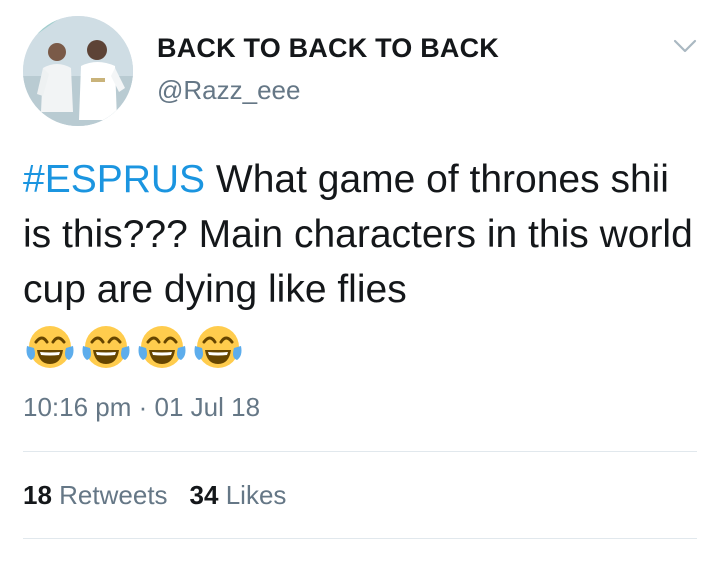  Describe the element at coordinates (256, 495) in the screenshot. I see `likes-label: Likes` at that location.